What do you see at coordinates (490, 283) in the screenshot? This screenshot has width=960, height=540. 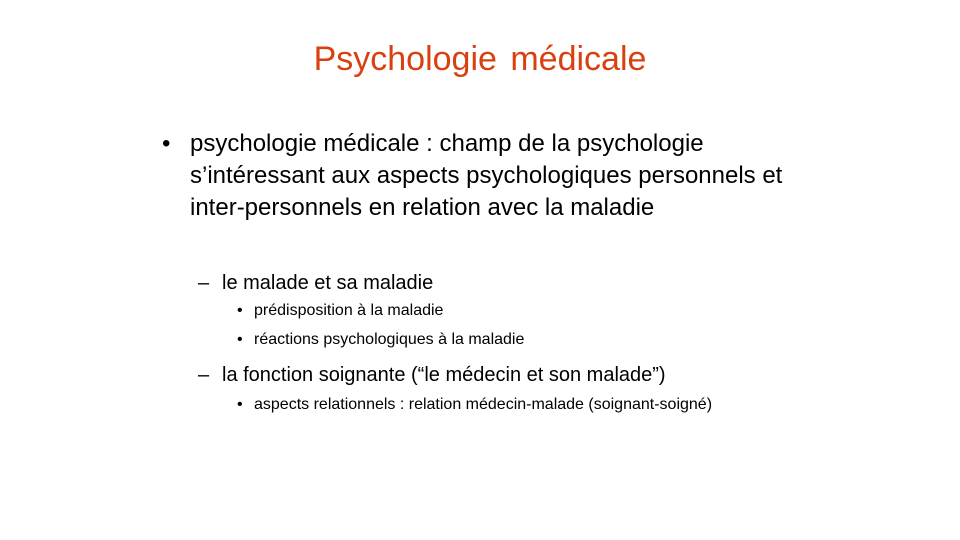 I see `bullet-level2: – le malade et sa maladie` at bounding box center [490, 283].